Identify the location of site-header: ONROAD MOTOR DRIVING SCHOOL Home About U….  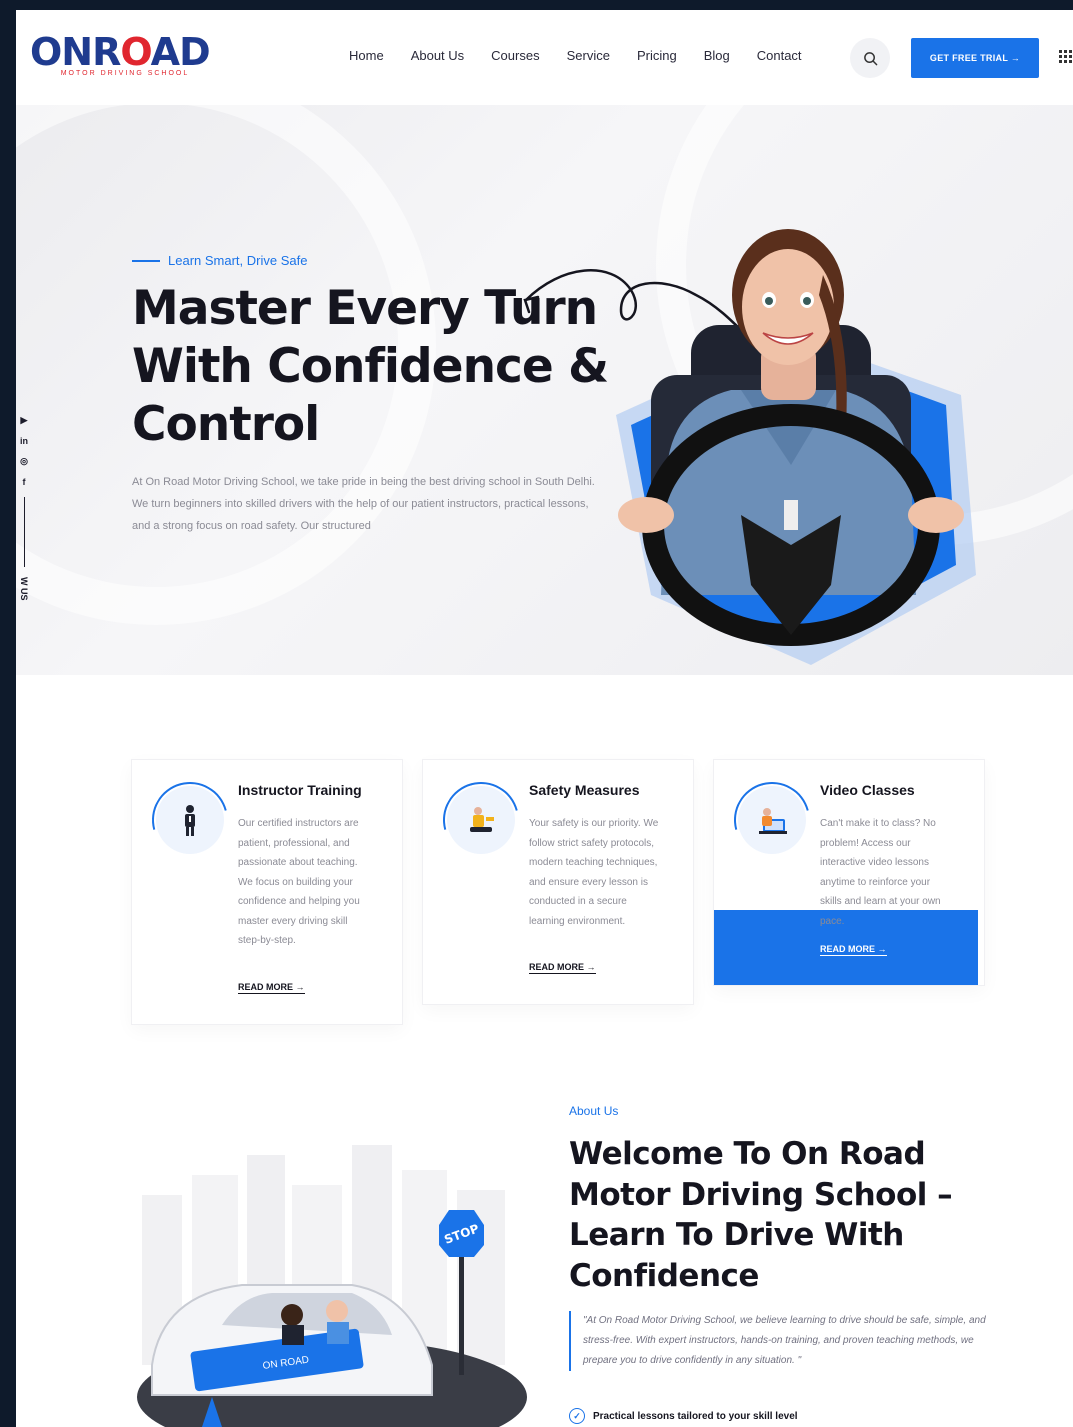
(544, 57).